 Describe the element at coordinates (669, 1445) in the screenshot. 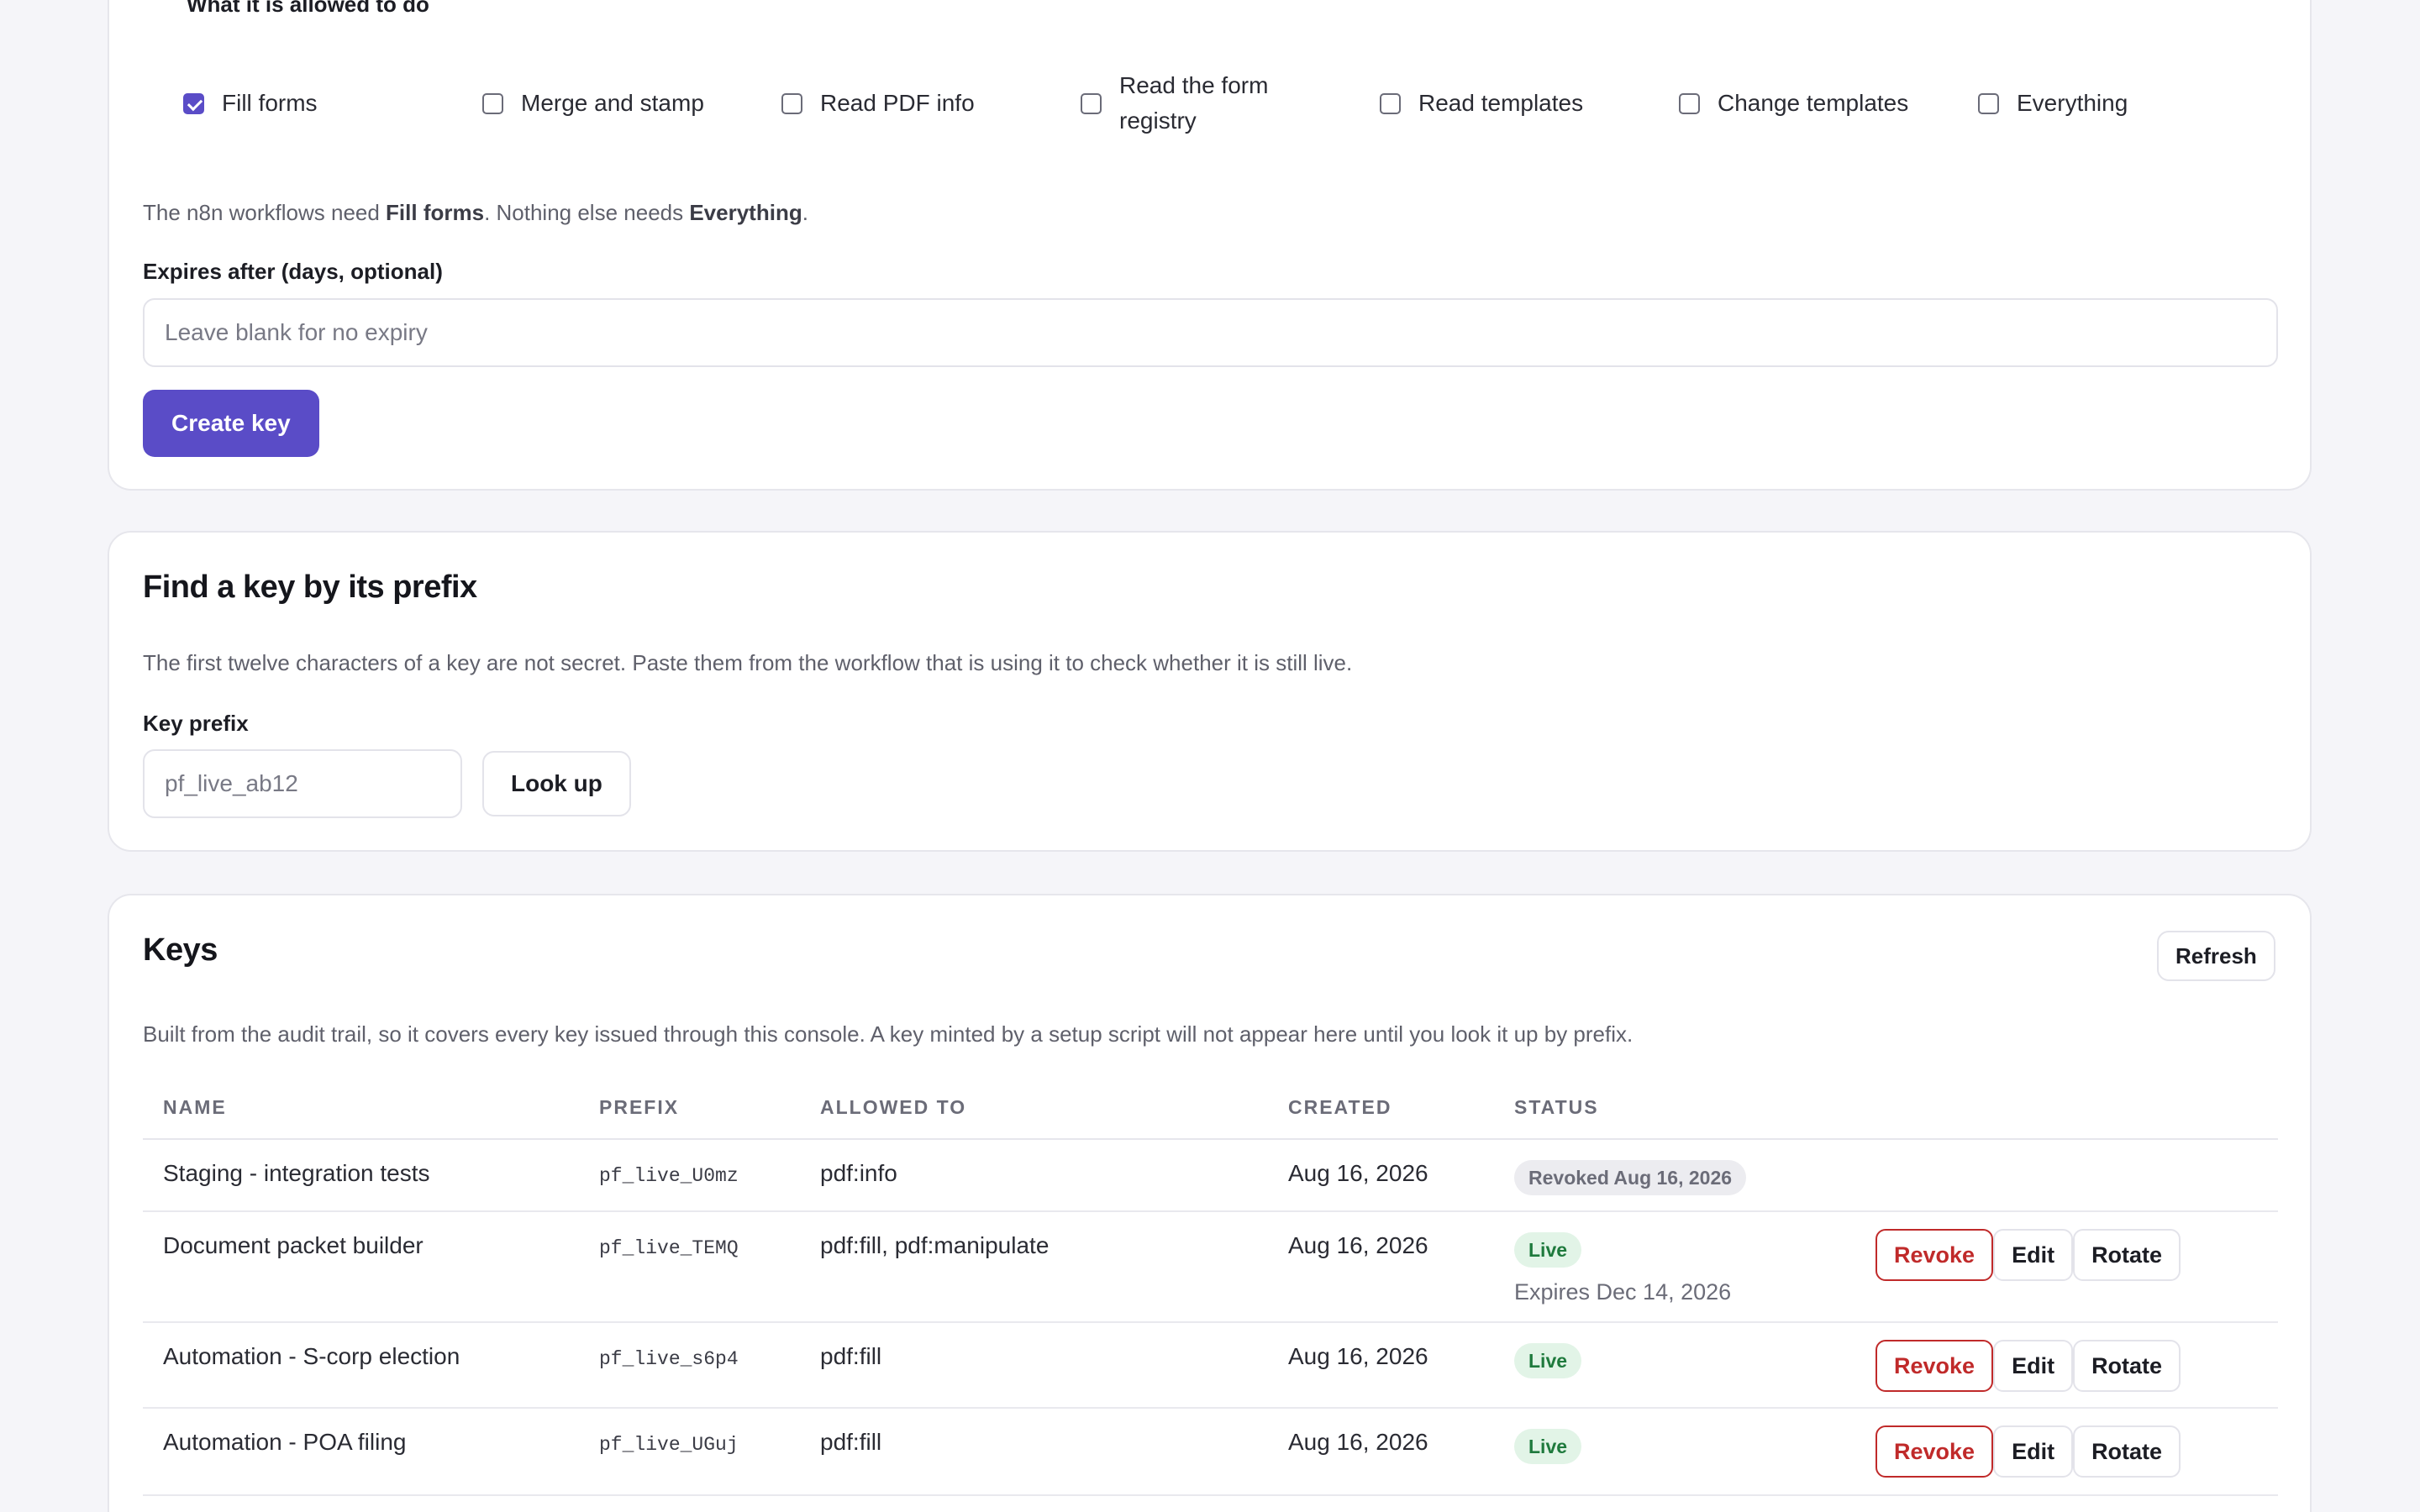

I see `key-prefix: pf_live_UGuj` at that location.